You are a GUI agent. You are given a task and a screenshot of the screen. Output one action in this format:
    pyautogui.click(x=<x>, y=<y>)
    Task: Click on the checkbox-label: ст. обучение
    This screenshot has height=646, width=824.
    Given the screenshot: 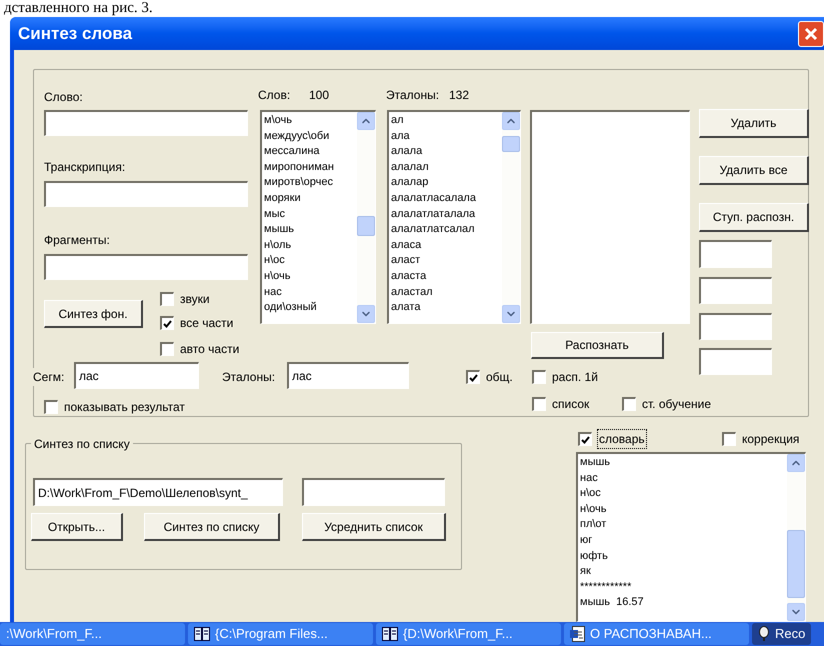 What is the action you would take?
    pyautogui.click(x=677, y=404)
    